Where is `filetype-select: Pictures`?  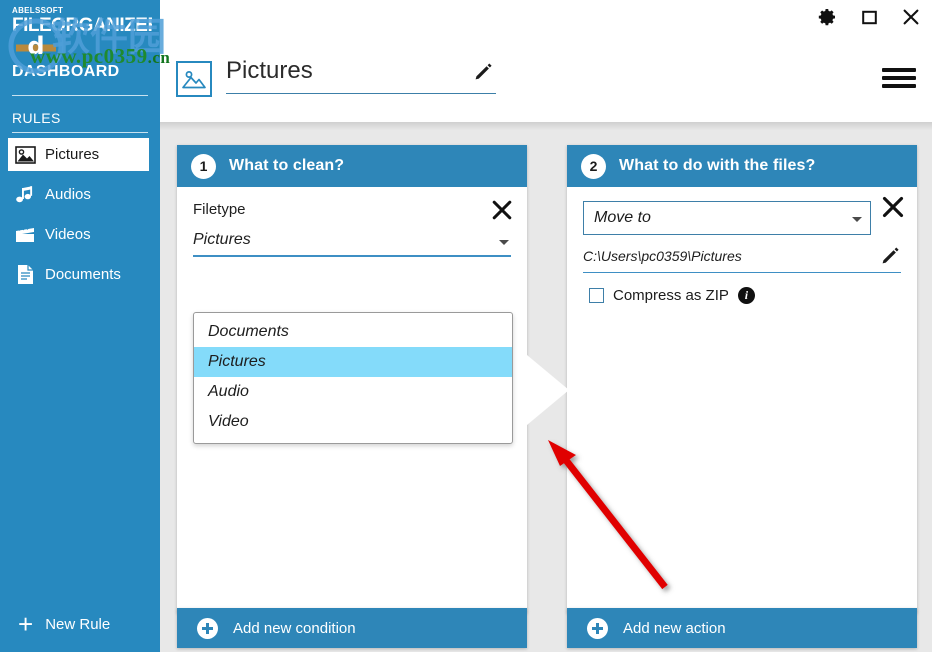
filetype-select: Pictures is located at coordinates (352, 244).